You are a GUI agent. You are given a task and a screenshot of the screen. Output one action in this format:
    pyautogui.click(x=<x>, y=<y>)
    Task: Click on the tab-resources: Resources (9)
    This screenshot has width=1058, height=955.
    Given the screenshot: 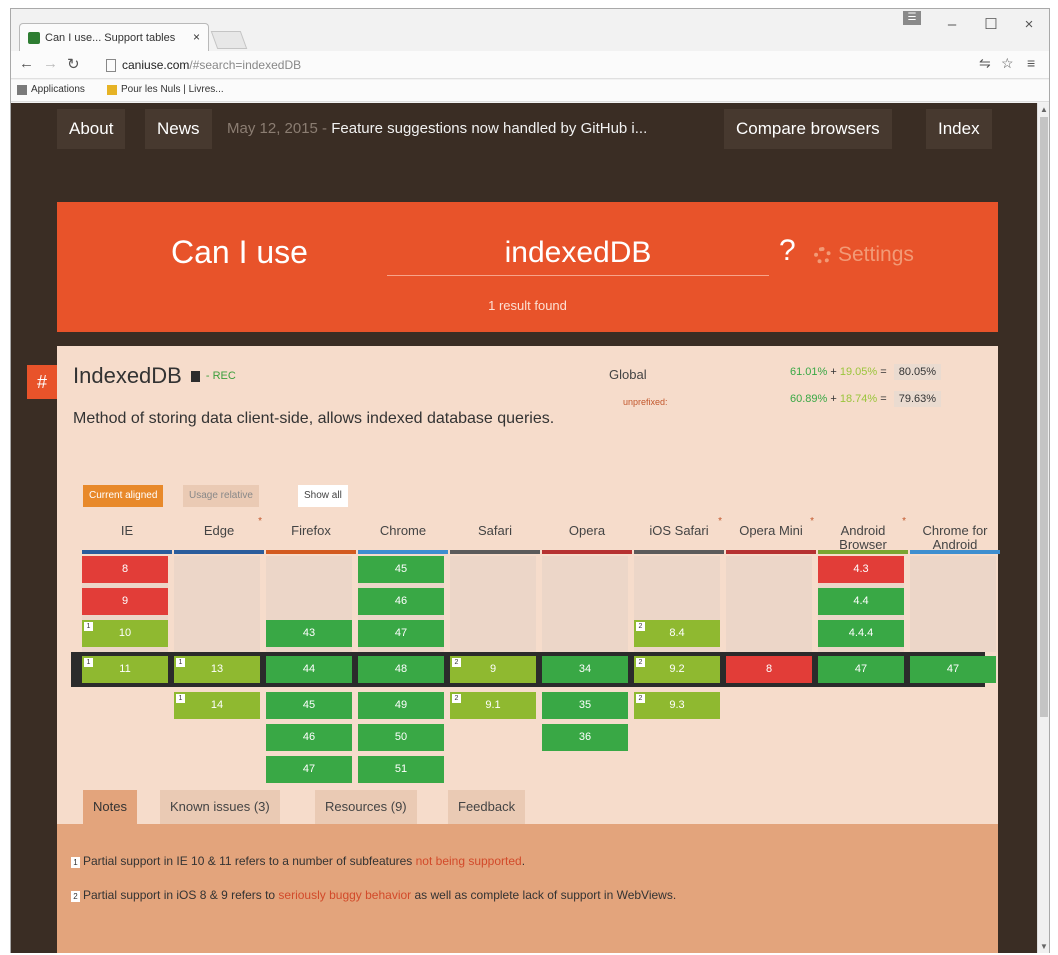 What is the action you would take?
    pyautogui.click(x=366, y=807)
    